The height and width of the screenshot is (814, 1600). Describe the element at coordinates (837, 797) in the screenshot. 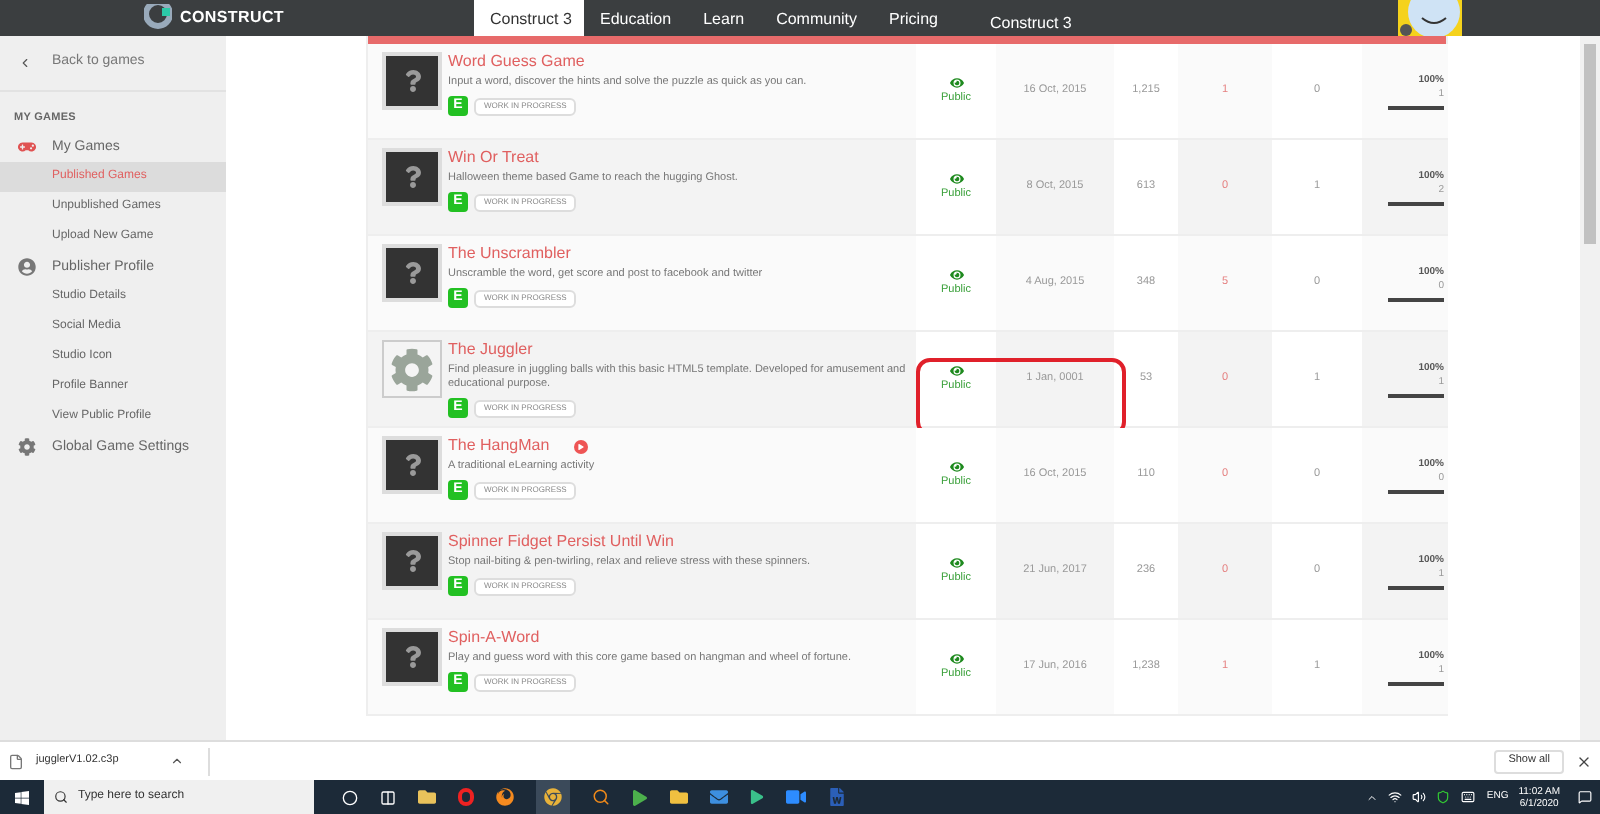

I see `document-icon` at that location.